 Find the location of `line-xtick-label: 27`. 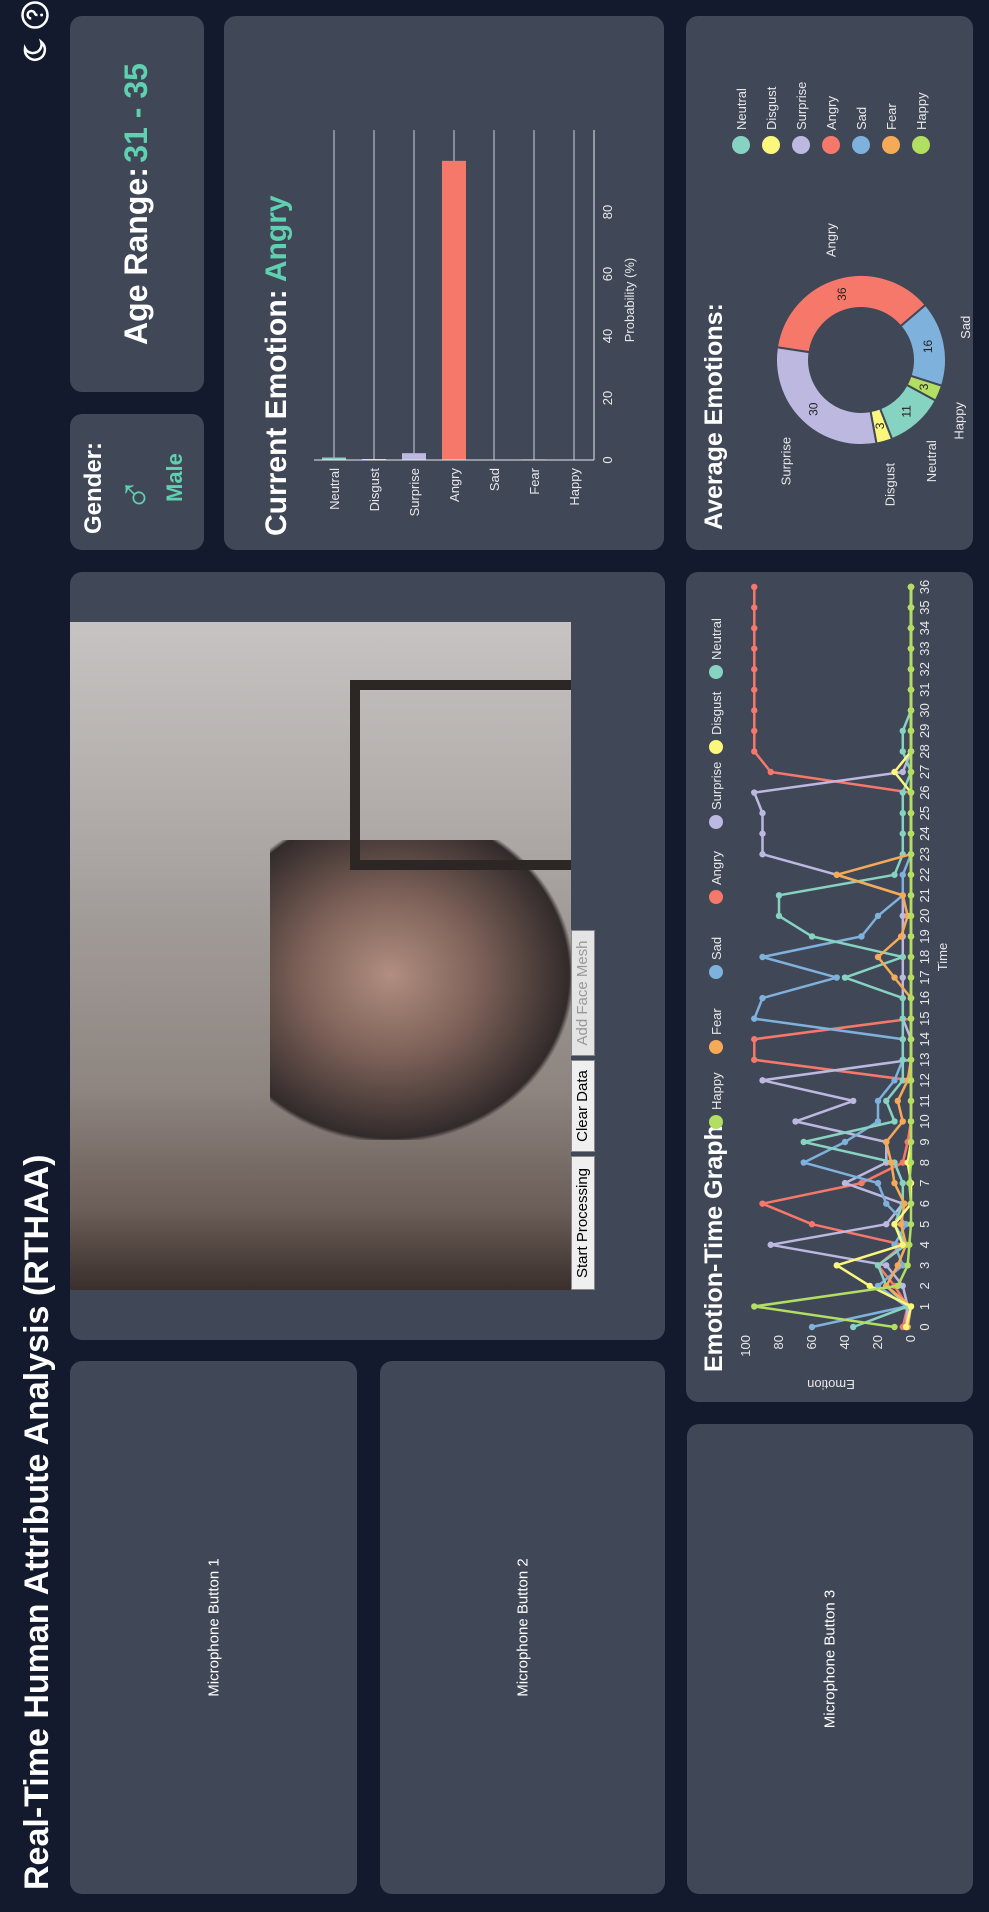

line-xtick-label: 27 is located at coordinates (924, 772).